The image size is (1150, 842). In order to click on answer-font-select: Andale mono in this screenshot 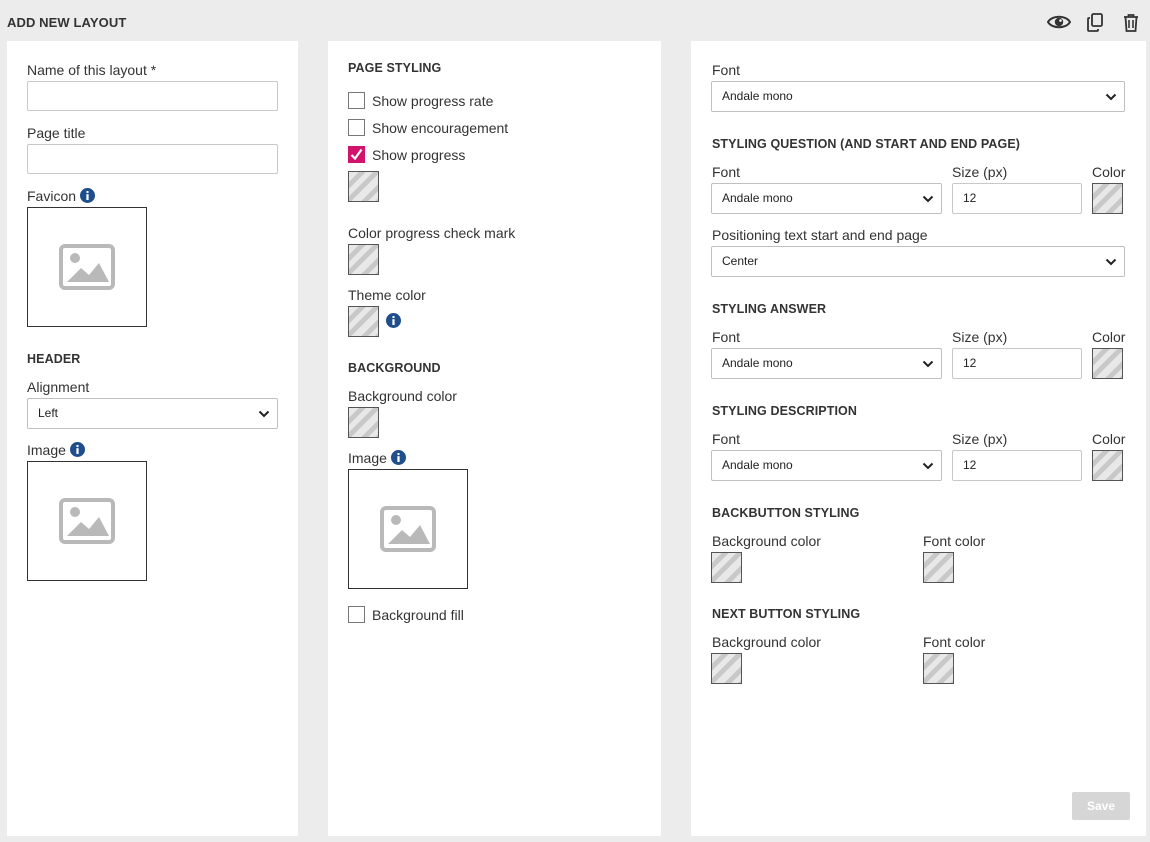, I will do `click(826, 363)`.